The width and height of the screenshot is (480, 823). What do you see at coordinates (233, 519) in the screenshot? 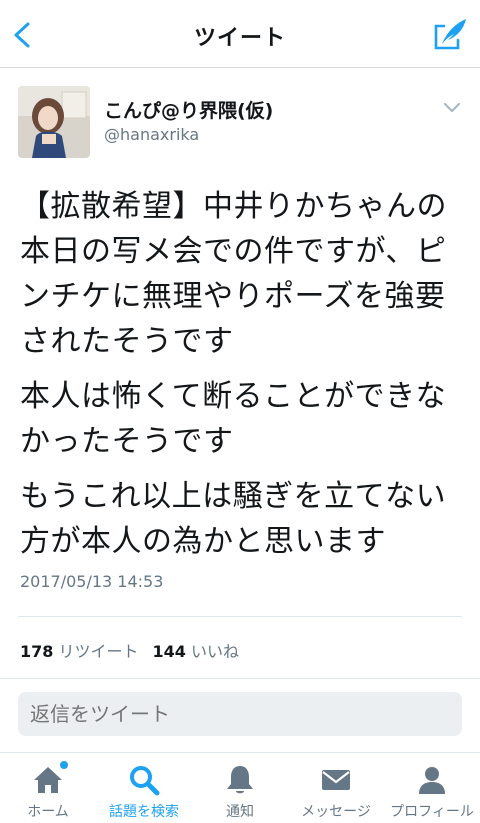
I see `tweet-paragraph: もうこれ以上は騒ぎを立てない方が本人の為かと思います` at bounding box center [233, 519].